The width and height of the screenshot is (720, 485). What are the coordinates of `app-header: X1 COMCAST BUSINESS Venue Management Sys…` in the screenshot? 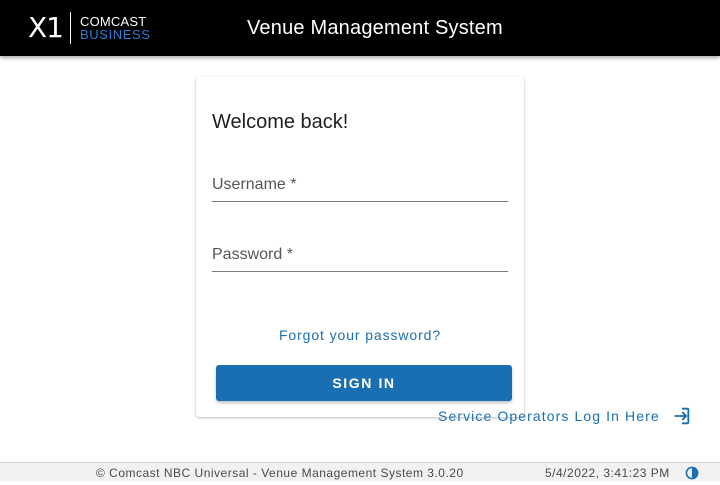 It's located at (360, 28).